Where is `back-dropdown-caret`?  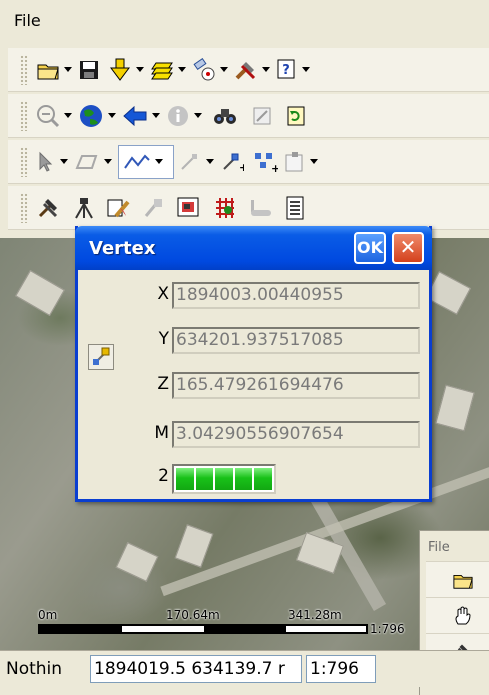
back-dropdown-caret is located at coordinates (156, 115).